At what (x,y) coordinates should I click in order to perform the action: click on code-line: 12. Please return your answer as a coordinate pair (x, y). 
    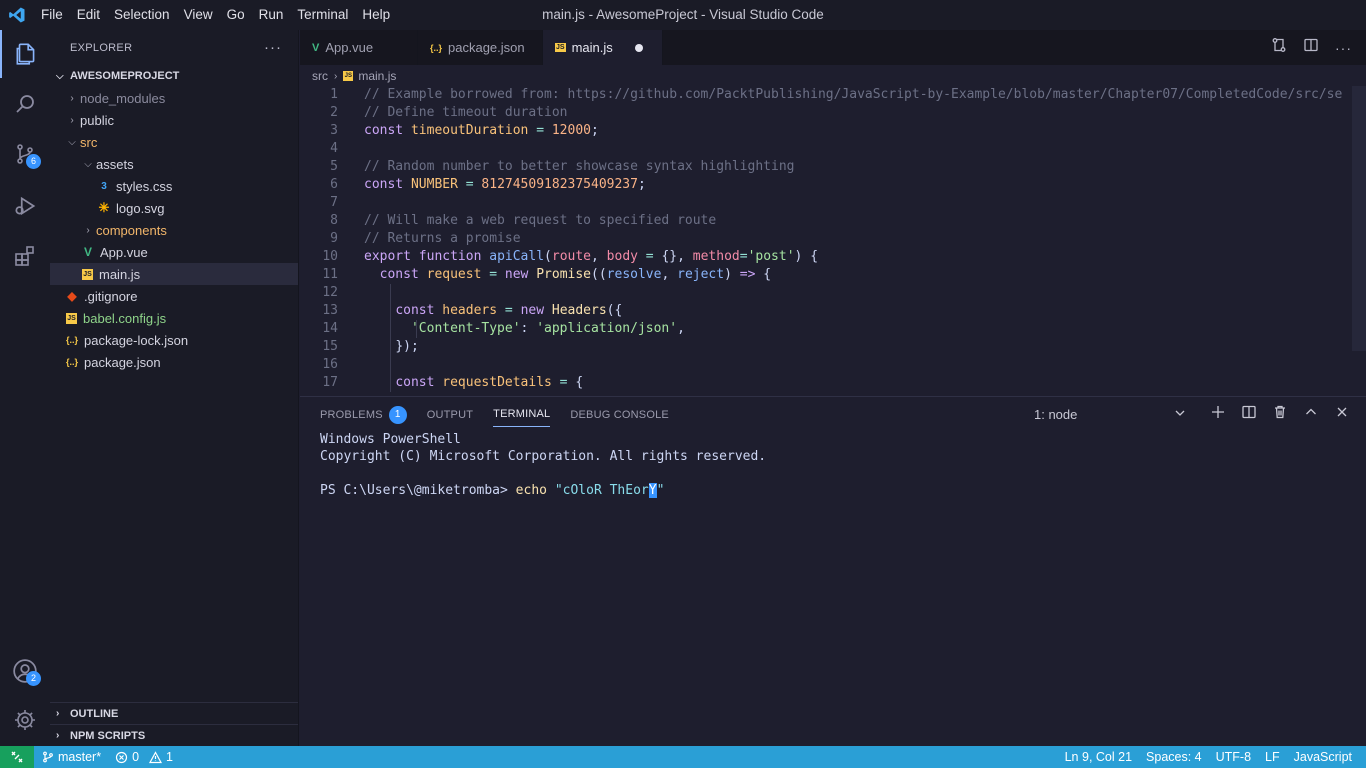
    Looking at the image, I should click on (827, 293).